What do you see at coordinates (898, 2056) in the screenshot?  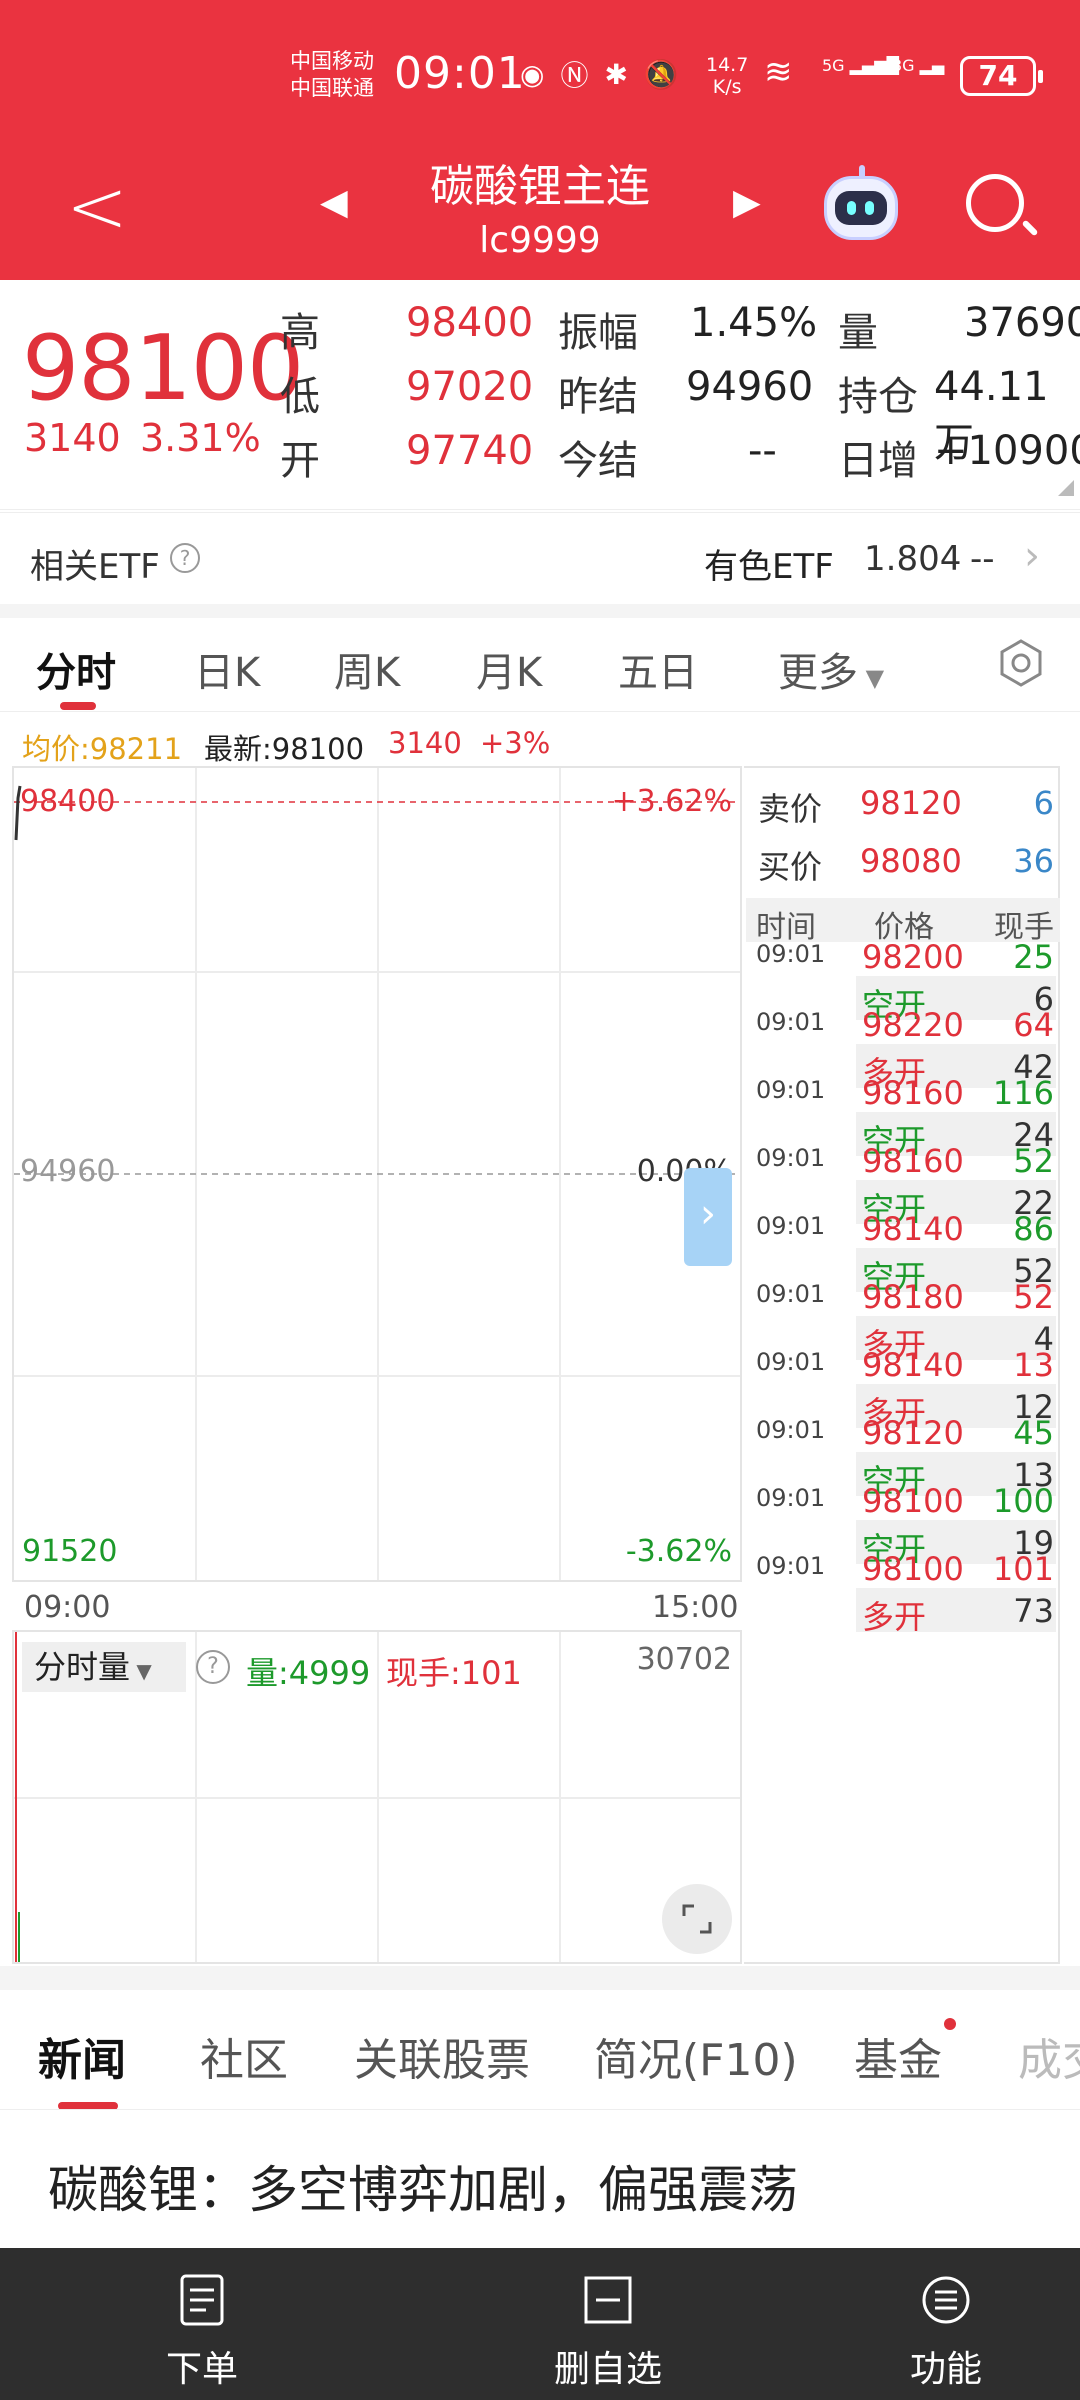 I see `tab-fund: 基金` at bounding box center [898, 2056].